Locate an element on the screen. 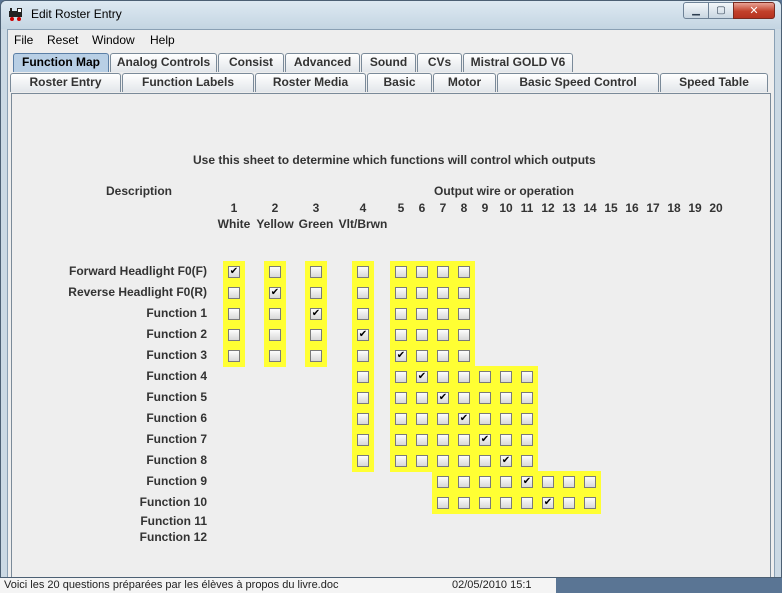  tab-consist: Consist is located at coordinates (251, 62).